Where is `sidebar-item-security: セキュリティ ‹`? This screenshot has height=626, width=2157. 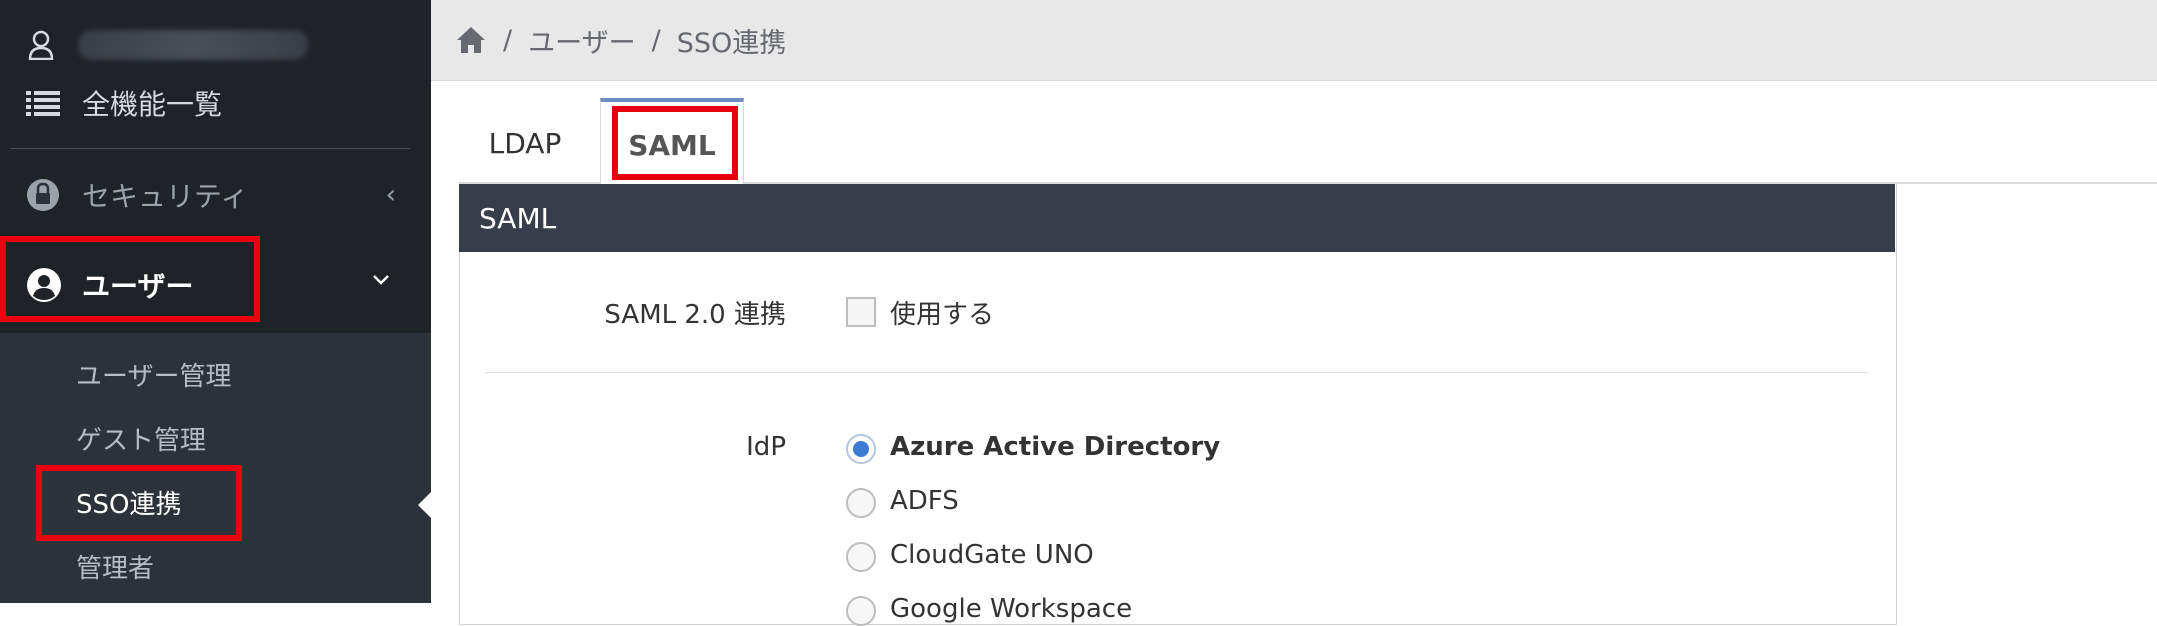
sidebar-item-security: セキュリティ ‹ is located at coordinates (216, 195).